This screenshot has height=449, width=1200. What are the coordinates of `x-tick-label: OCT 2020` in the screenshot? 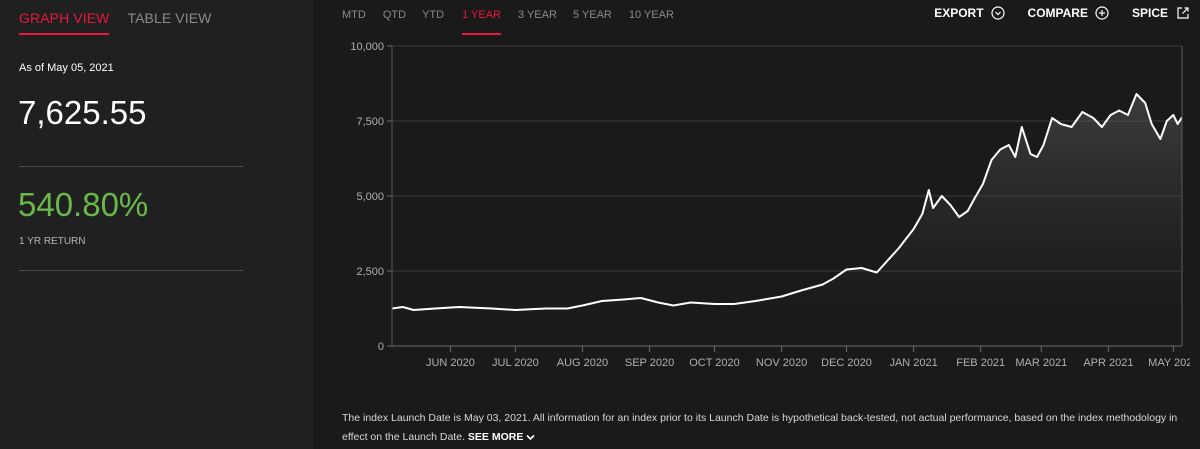 It's located at (714, 363).